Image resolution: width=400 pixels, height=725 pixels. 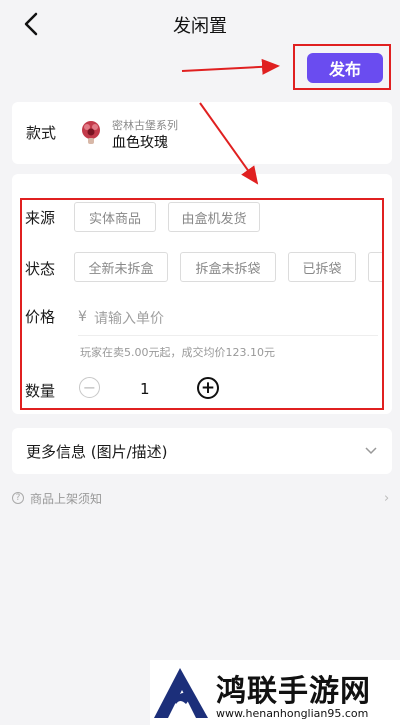 I want to click on condition-option-more, so click(x=375, y=267).